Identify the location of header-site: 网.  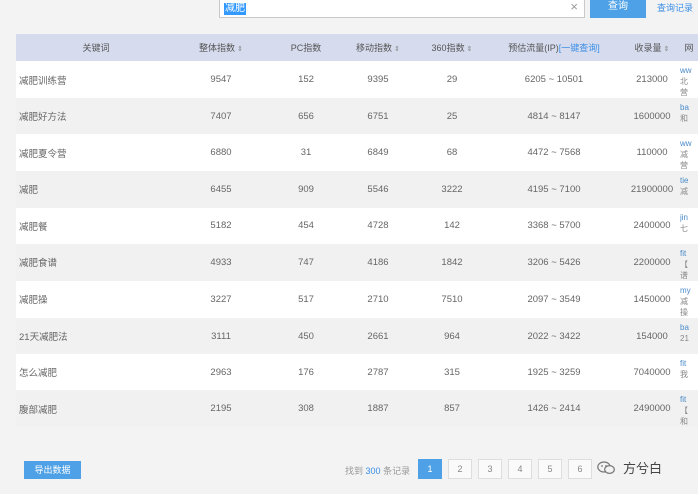
(689, 47).